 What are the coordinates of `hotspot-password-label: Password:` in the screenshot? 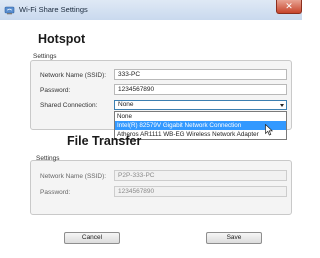 It's located at (55, 90).